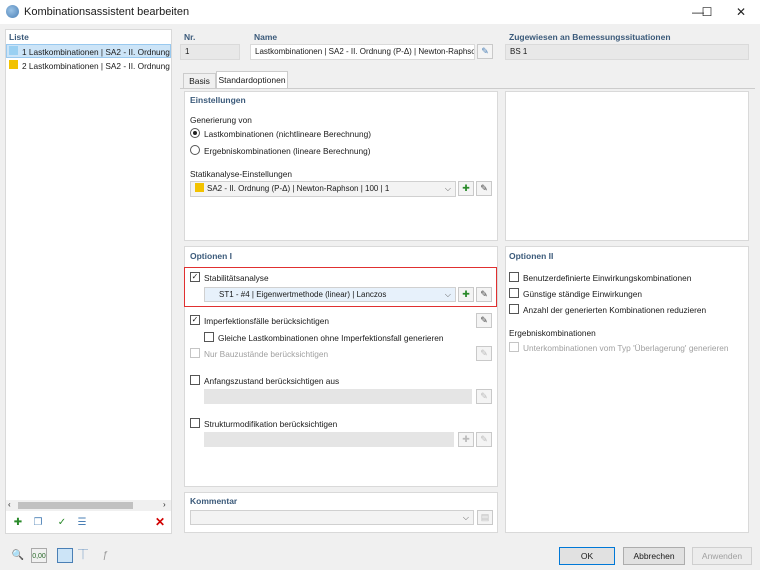 Image resolution: width=760 pixels, height=570 pixels. What do you see at coordinates (241, 174) in the screenshot?
I see `static-analysis-label: Statikanalyse-Einstellungen` at bounding box center [241, 174].